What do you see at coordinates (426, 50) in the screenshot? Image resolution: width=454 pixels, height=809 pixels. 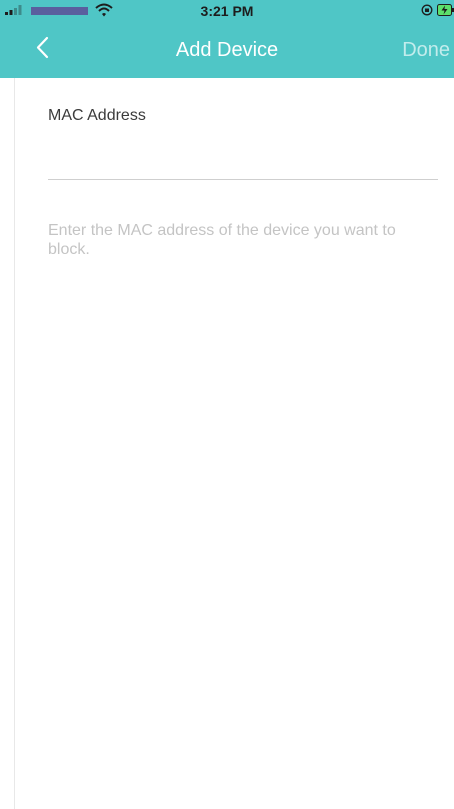 I see `done-button: Done` at bounding box center [426, 50].